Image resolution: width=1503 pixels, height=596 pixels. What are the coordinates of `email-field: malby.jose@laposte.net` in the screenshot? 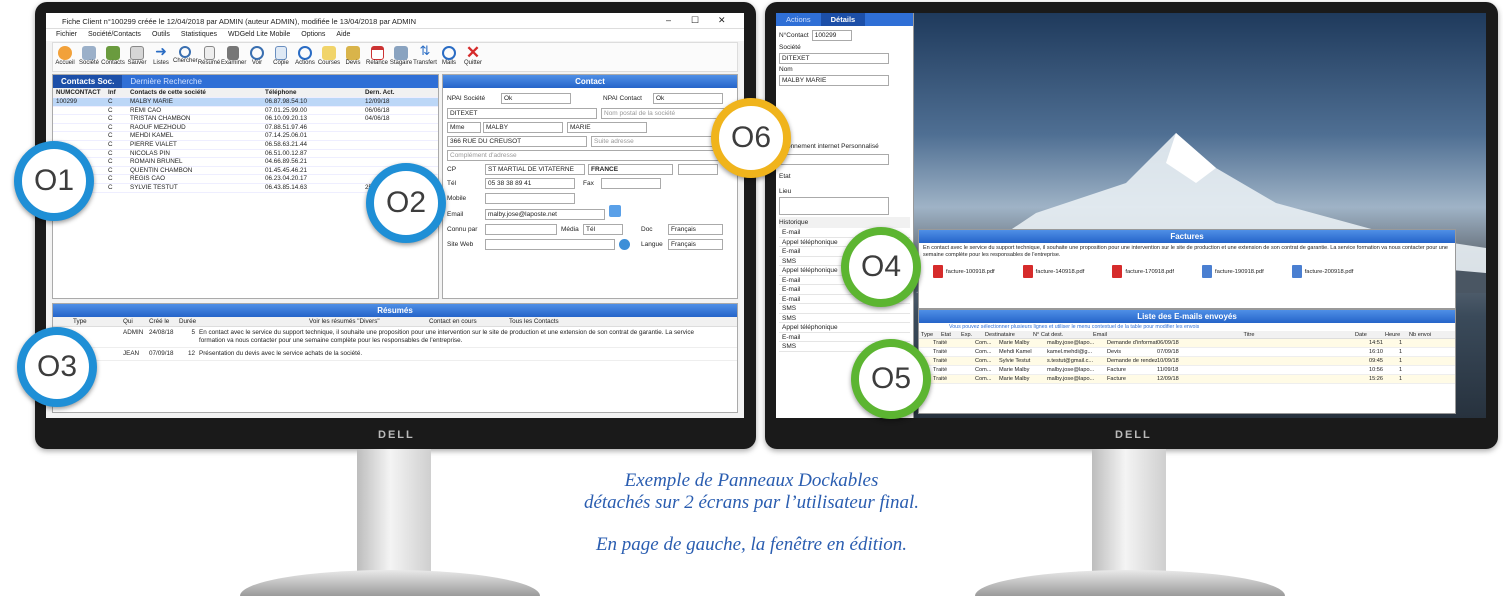 It's located at (545, 214).